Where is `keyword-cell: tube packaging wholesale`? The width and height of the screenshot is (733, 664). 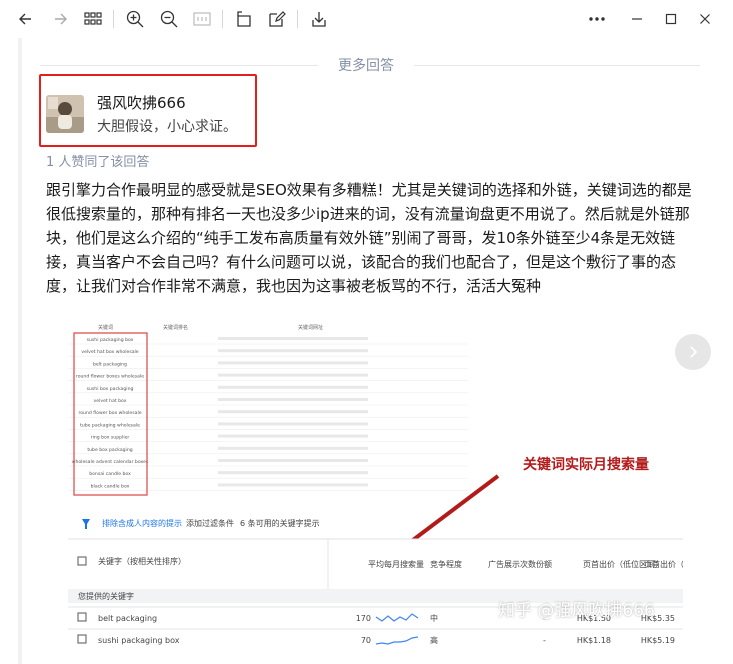 keyword-cell: tube packaging wholesale is located at coordinates (110, 425).